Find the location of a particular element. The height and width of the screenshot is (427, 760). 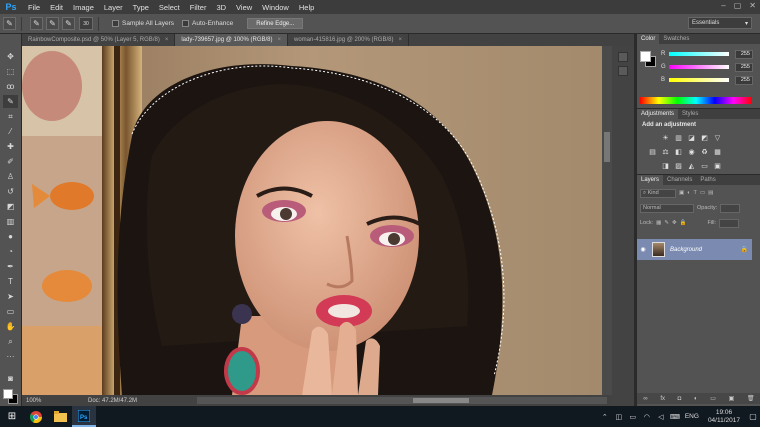

filter-adjustment-icon: ◐ is located at coordinates (688, 193).